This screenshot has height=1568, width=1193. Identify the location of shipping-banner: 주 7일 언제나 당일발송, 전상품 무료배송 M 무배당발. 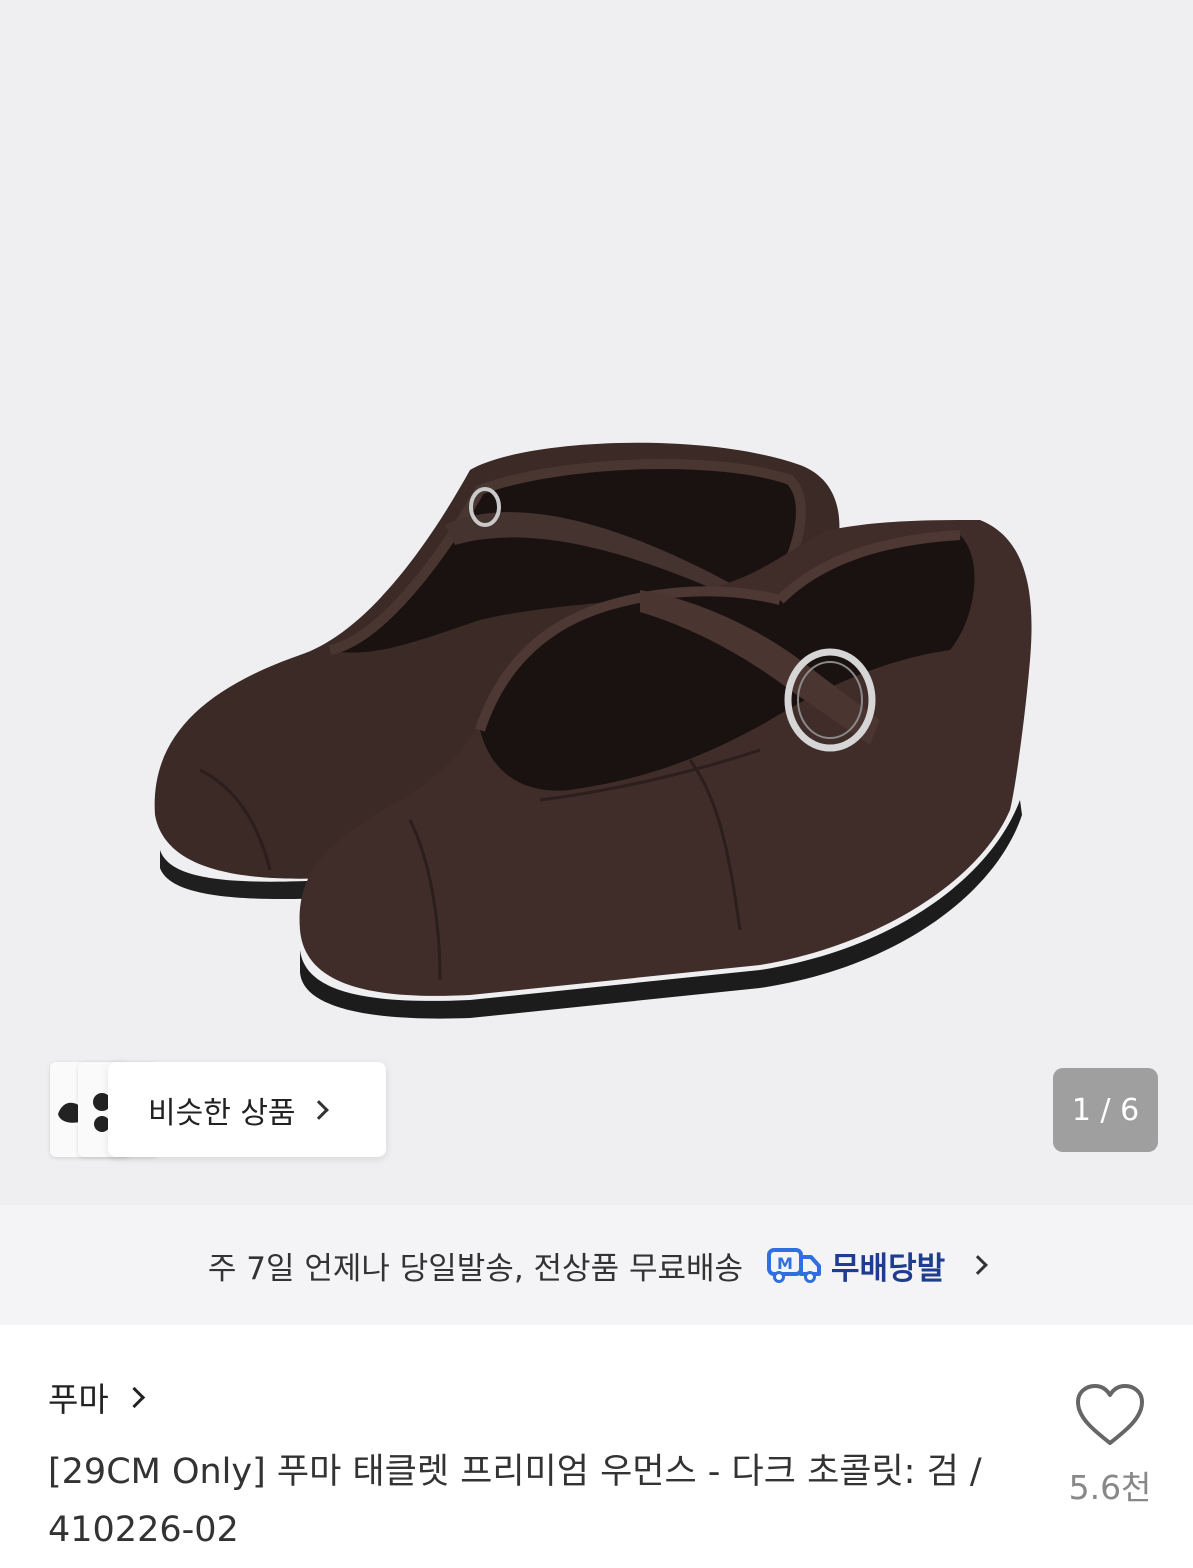
(596, 1265).